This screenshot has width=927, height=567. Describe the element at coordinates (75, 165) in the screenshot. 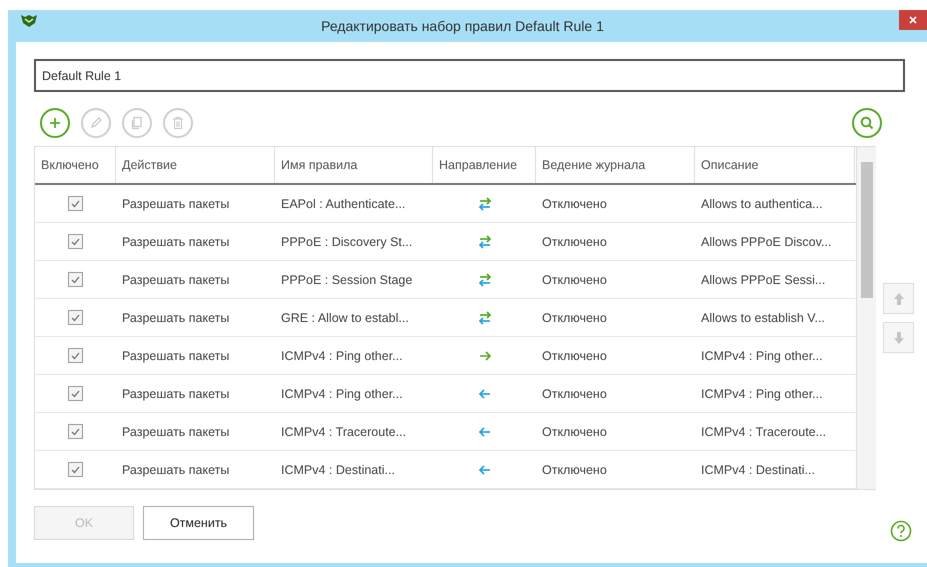

I see `column-header: Включено` at that location.